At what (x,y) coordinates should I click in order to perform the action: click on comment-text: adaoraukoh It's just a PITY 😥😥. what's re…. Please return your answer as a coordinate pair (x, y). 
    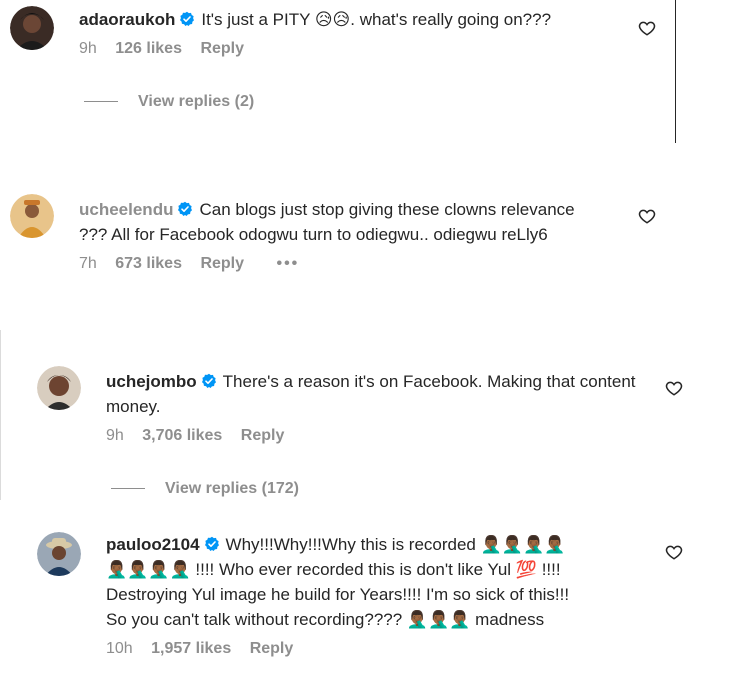
    Looking at the image, I should click on (351, 19).